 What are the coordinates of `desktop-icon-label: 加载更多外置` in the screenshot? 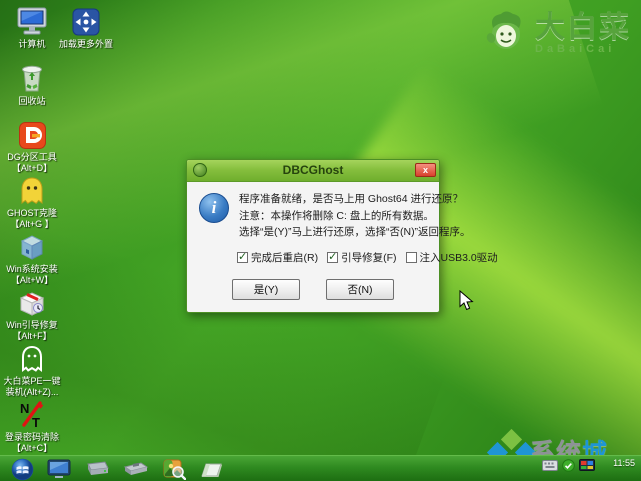 It's located at (85, 44).